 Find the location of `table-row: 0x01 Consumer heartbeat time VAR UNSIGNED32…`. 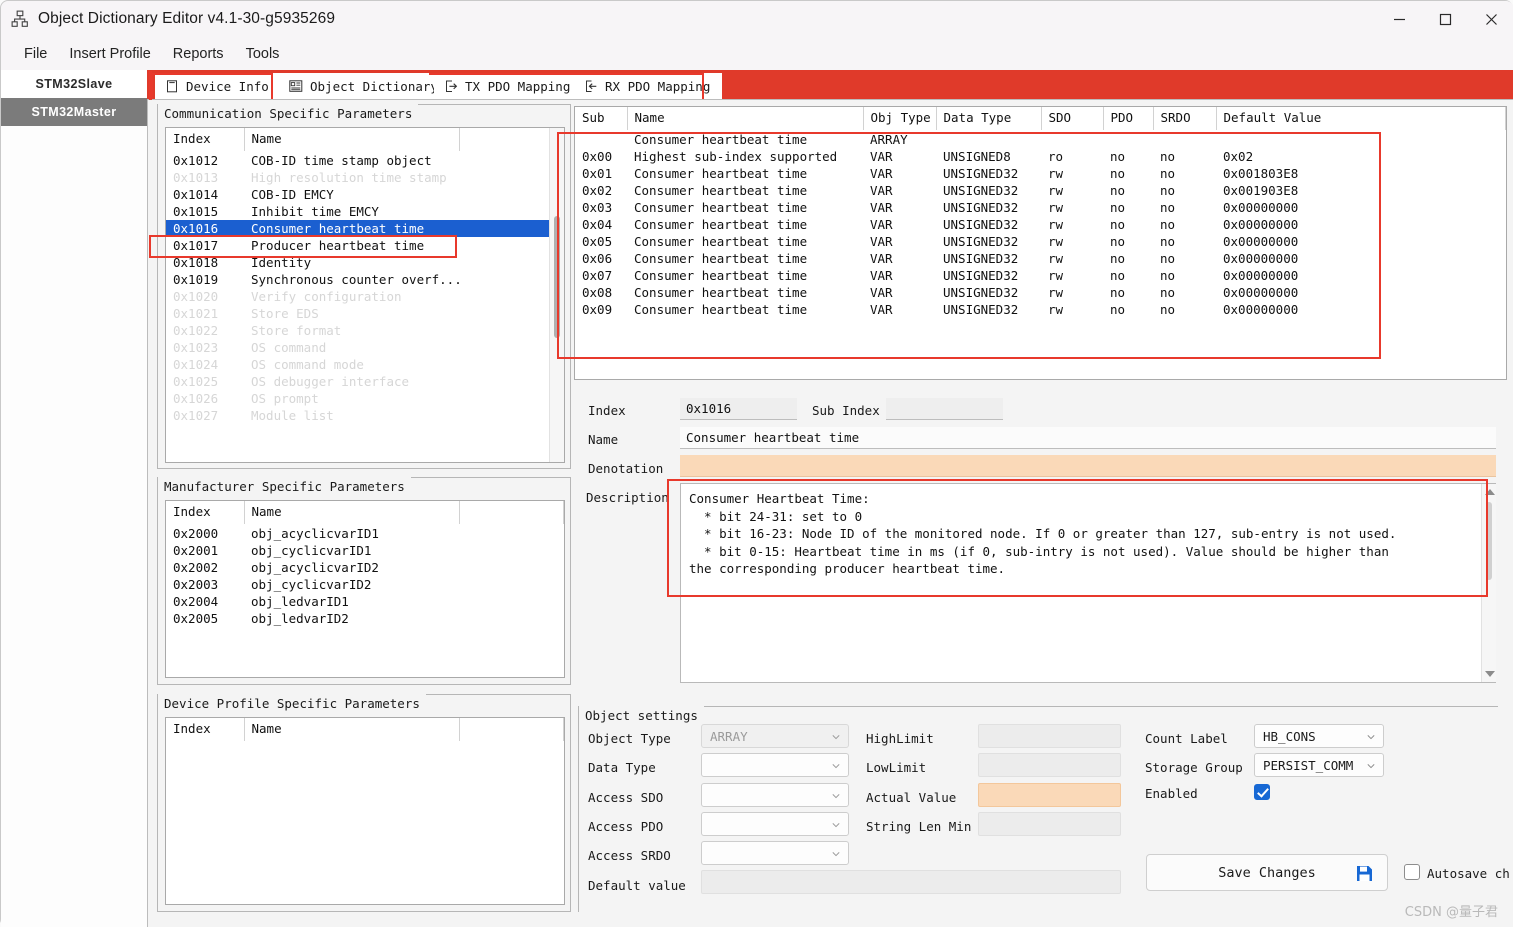

table-row: 0x01 Consumer heartbeat time VAR UNSIGNED32… is located at coordinates (1040, 173).